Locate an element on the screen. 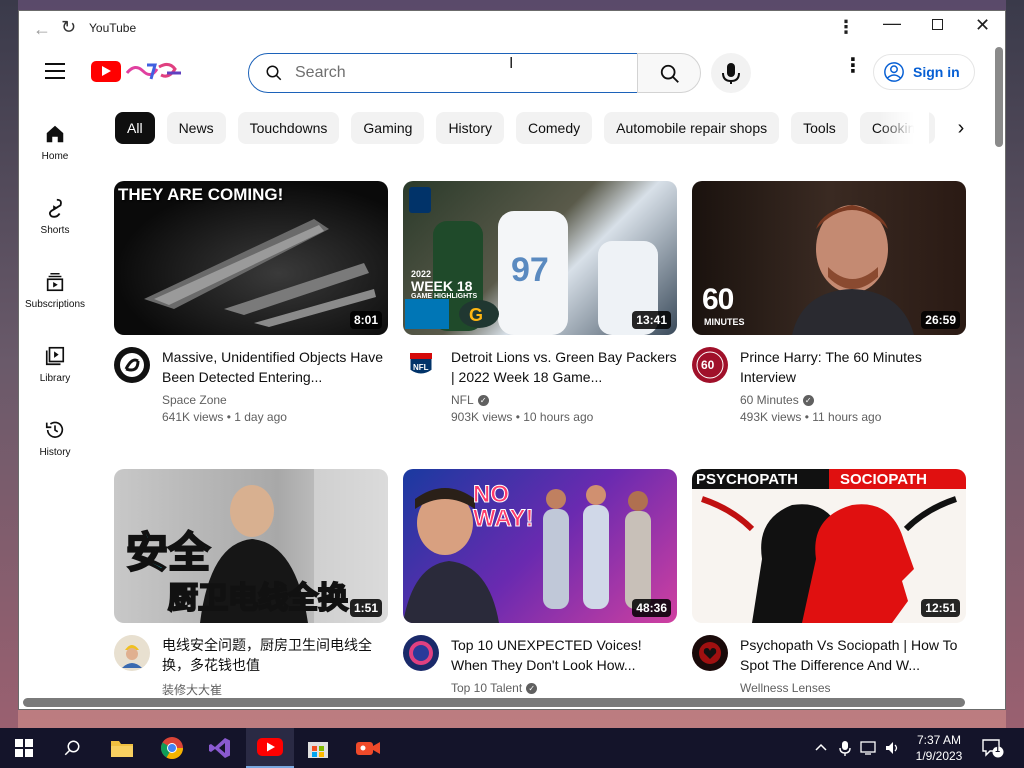 The width and height of the screenshot is (1024, 768). channel-name: 装修大大崔 is located at coordinates (275, 689).